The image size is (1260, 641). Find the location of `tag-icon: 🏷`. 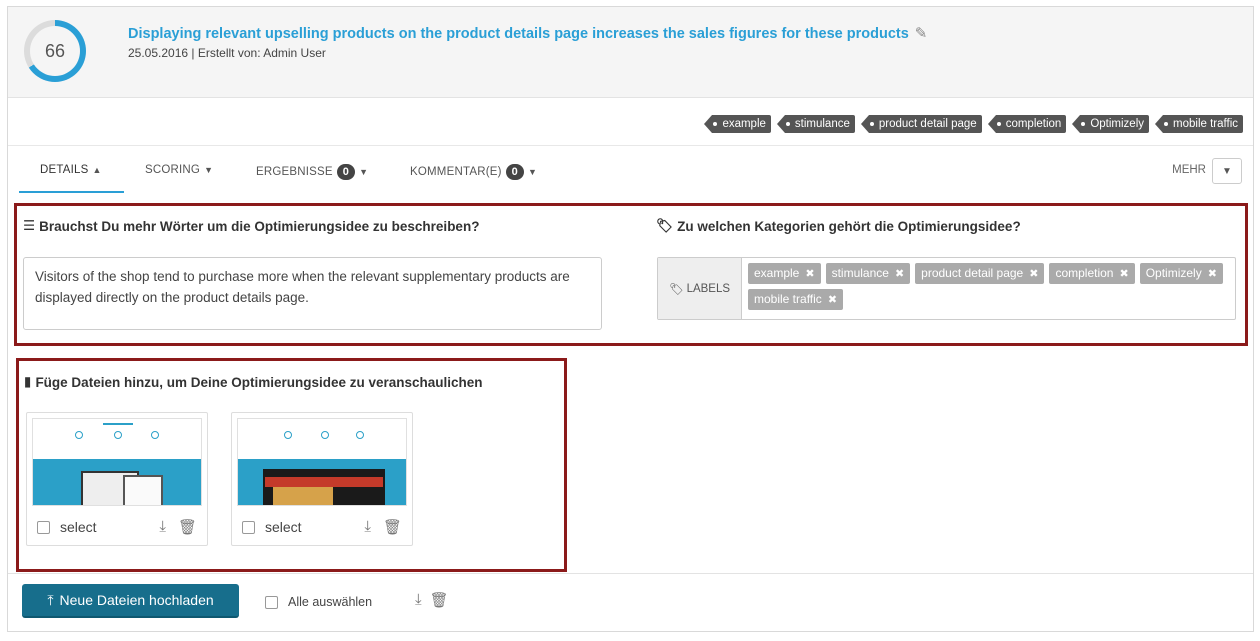

tag-icon: 🏷 is located at coordinates (676, 289).